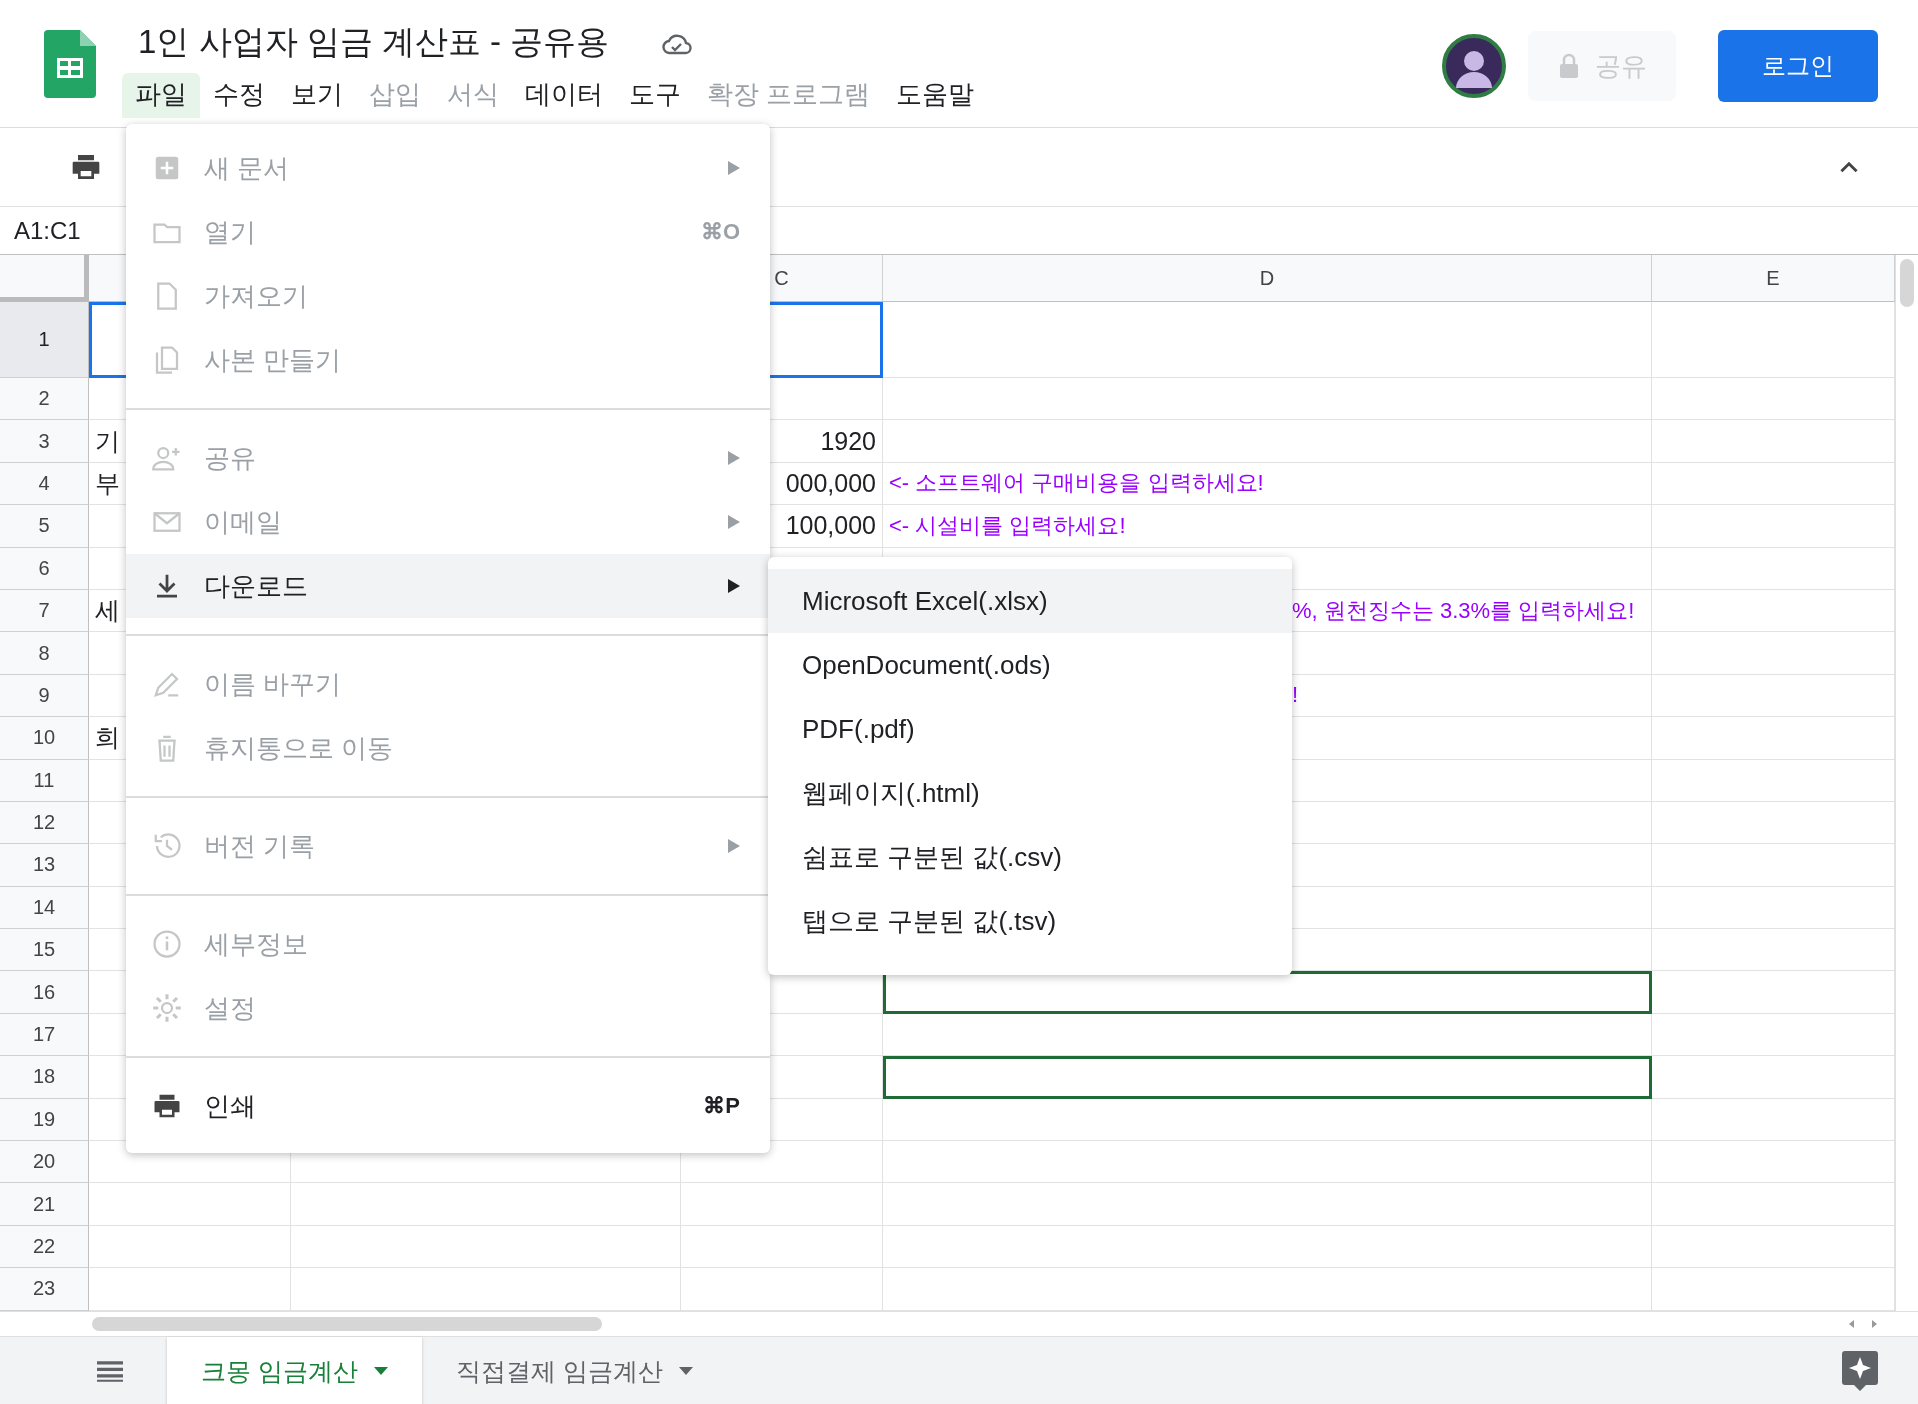  I want to click on document-title: 1인 사업자 임금 계산표 - 공유용, so click(374, 42).